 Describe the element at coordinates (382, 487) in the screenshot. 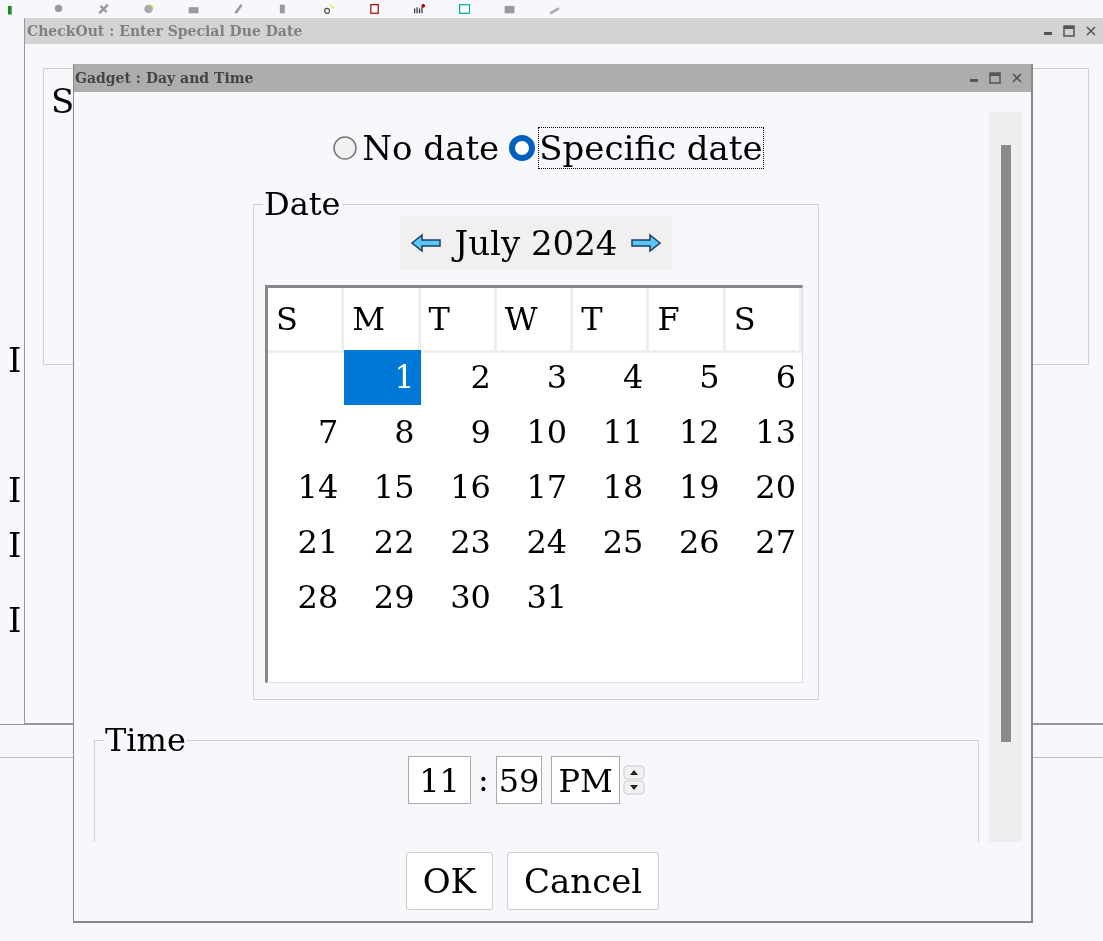

I see `day-cell: 15` at that location.